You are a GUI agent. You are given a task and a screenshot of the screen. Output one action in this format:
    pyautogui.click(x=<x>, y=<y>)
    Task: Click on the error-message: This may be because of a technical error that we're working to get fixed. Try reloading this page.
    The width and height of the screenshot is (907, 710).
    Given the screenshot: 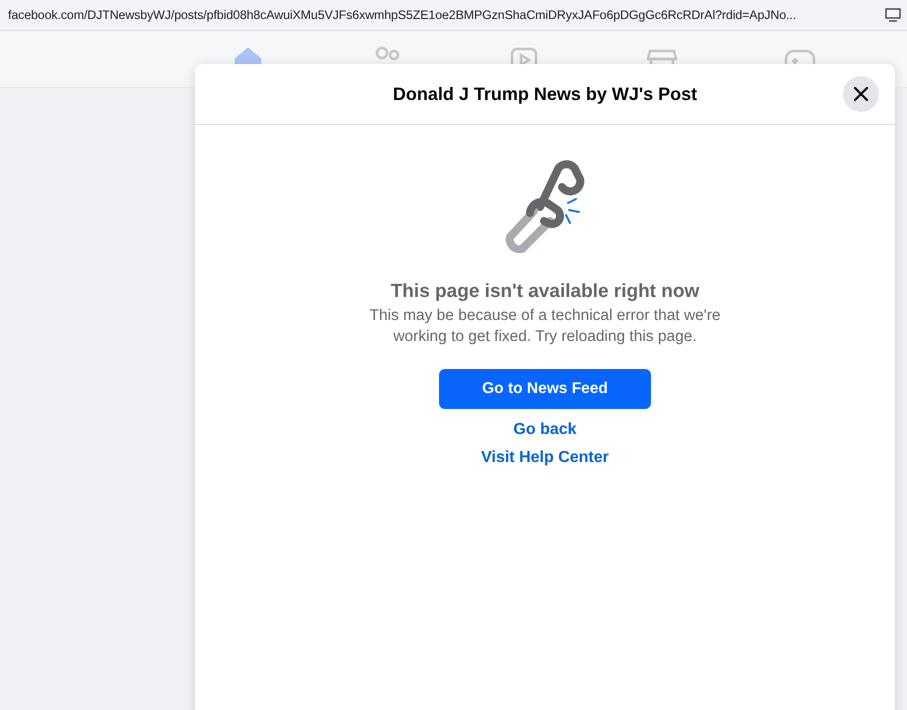 What is the action you would take?
    pyautogui.click(x=545, y=326)
    